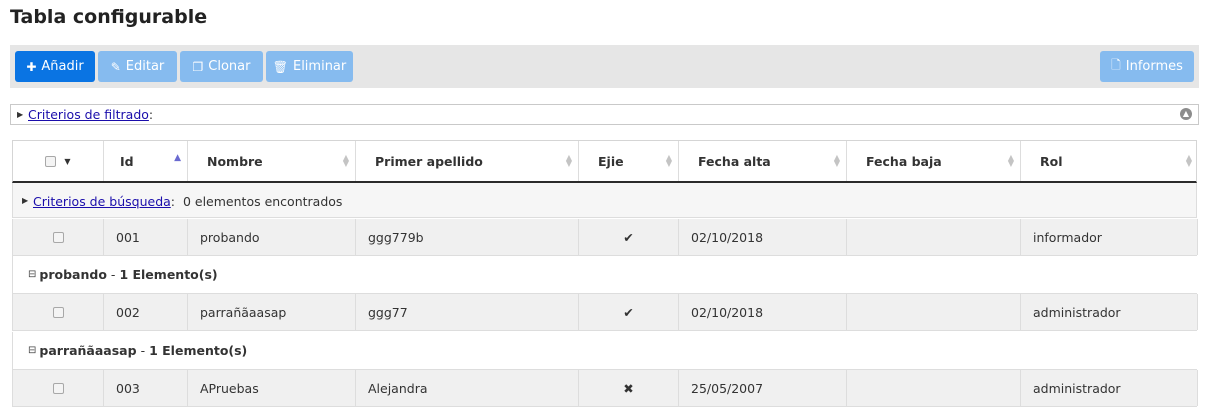 This screenshot has width=1219, height=407. What do you see at coordinates (145, 66) in the screenshot?
I see `edit-button-label: Editar` at bounding box center [145, 66].